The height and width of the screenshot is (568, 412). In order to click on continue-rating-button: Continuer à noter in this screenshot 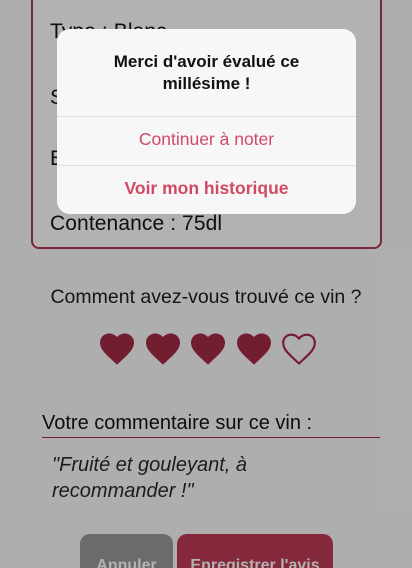, I will do `click(206, 139)`.